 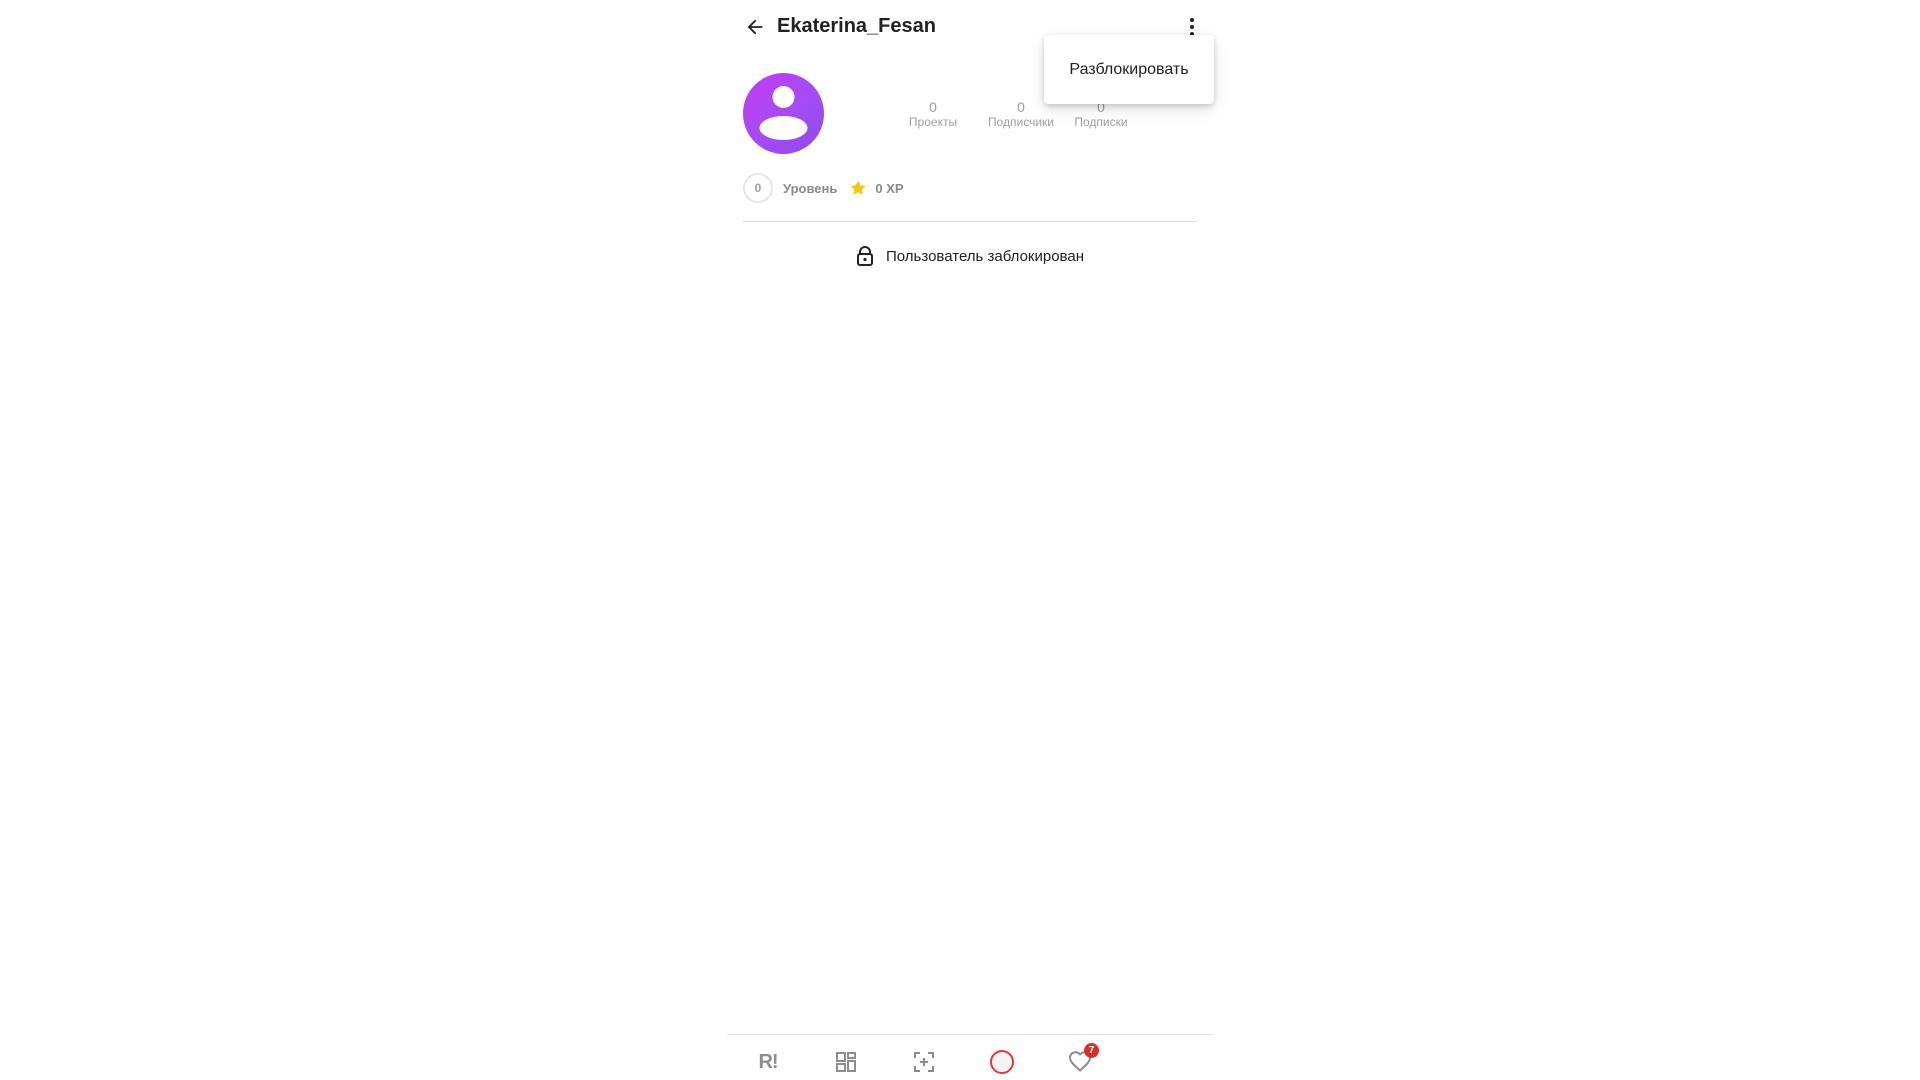 What do you see at coordinates (1091, 1050) in the screenshot?
I see `notification-badge: 7` at bounding box center [1091, 1050].